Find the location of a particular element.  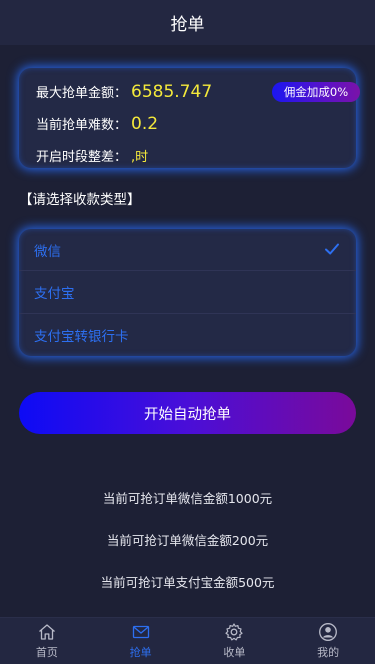

page-title: 抢单 is located at coordinates (187, 25).